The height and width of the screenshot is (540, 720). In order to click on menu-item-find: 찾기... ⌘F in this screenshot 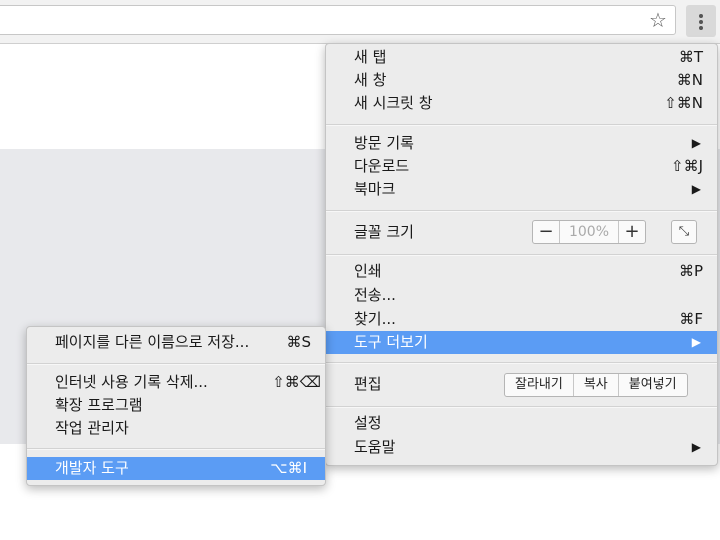, I will do `click(521, 319)`.